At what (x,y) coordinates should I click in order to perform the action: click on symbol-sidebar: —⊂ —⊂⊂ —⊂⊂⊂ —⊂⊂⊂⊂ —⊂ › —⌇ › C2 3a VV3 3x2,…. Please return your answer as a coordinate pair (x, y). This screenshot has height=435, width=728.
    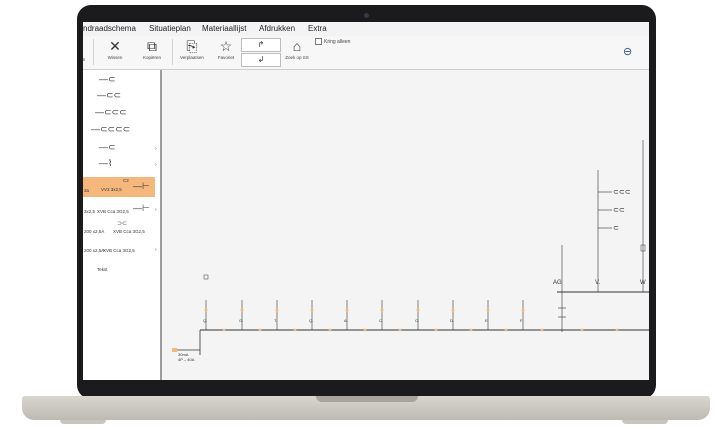
    Looking at the image, I should click on (122, 225).